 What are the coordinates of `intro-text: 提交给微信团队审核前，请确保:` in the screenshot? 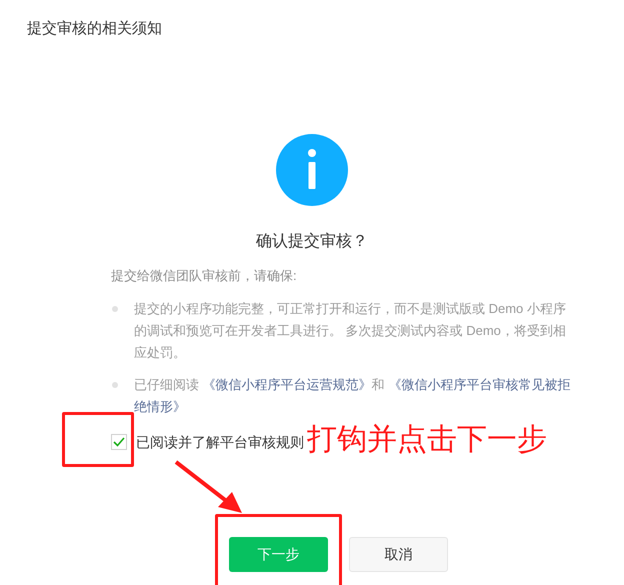 It's located at (204, 276).